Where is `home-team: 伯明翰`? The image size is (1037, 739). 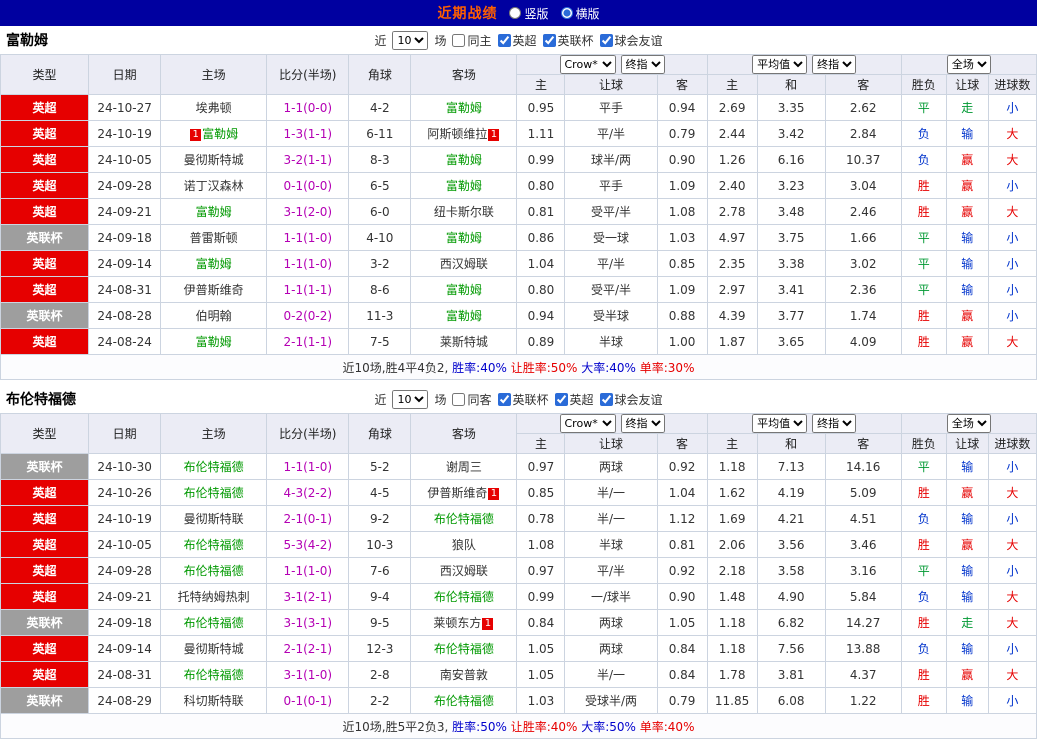
home-team: 伯明翰 is located at coordinates (214, 315).